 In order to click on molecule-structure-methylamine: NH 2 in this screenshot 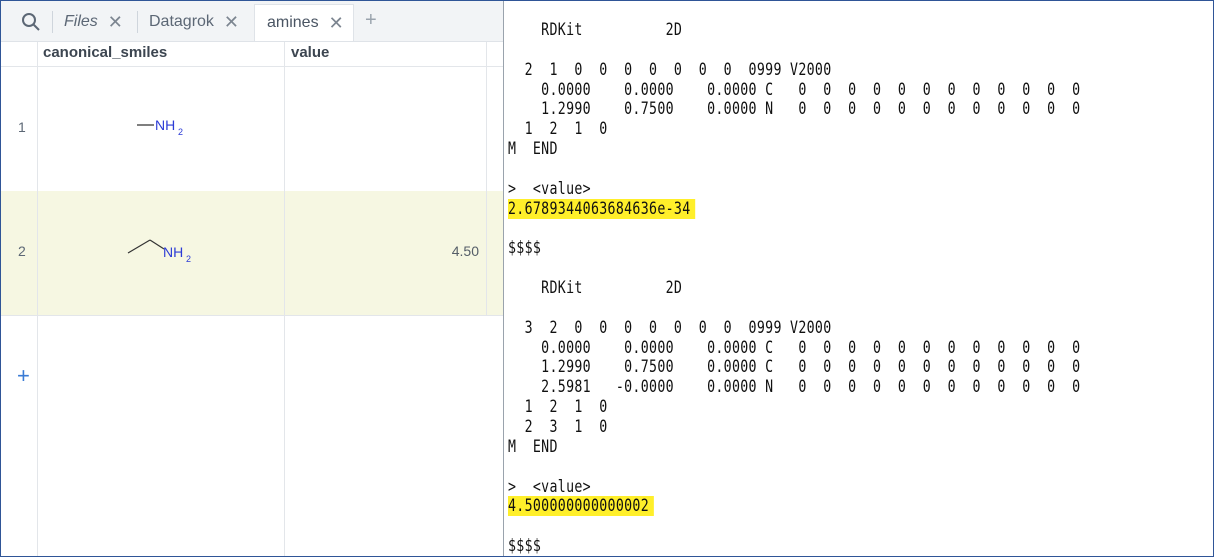, I will do `click(160, 127)`.